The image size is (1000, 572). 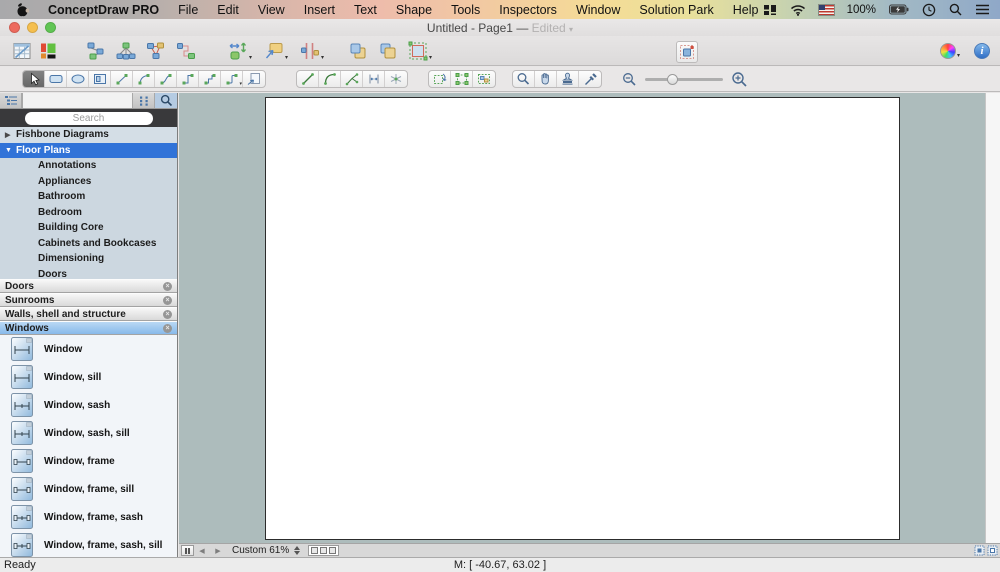 I want to click on fit-selection-icon, so click(x=979, y=550).